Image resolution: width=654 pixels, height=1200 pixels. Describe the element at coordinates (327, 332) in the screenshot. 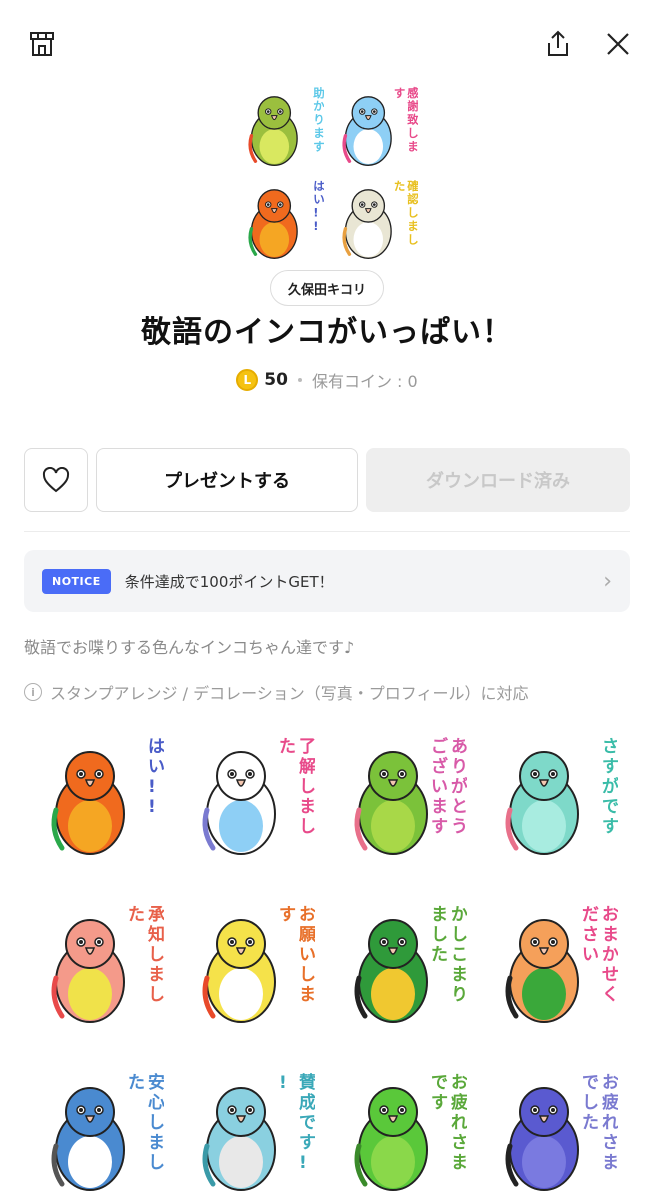

I see `product-title: 敬語のインコがいっぱい！` at that location.